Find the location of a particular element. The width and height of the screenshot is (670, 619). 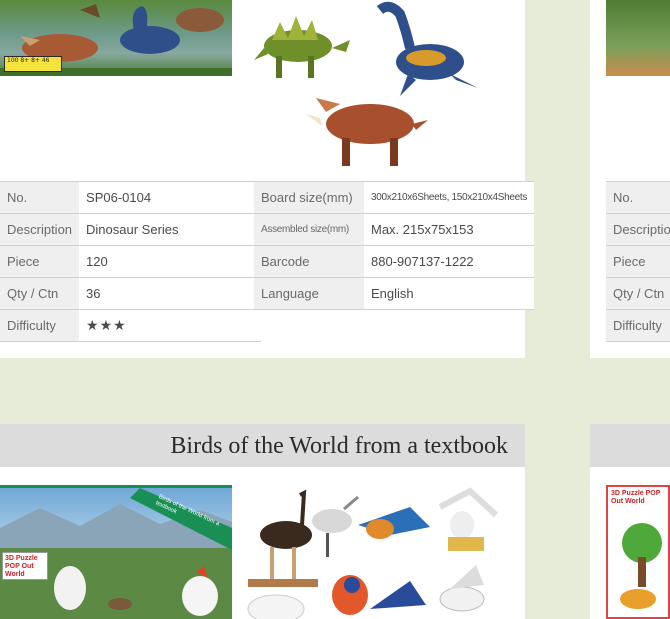

table-row: Barcode 880-907137-1222 is located at coordinates (394, 261).